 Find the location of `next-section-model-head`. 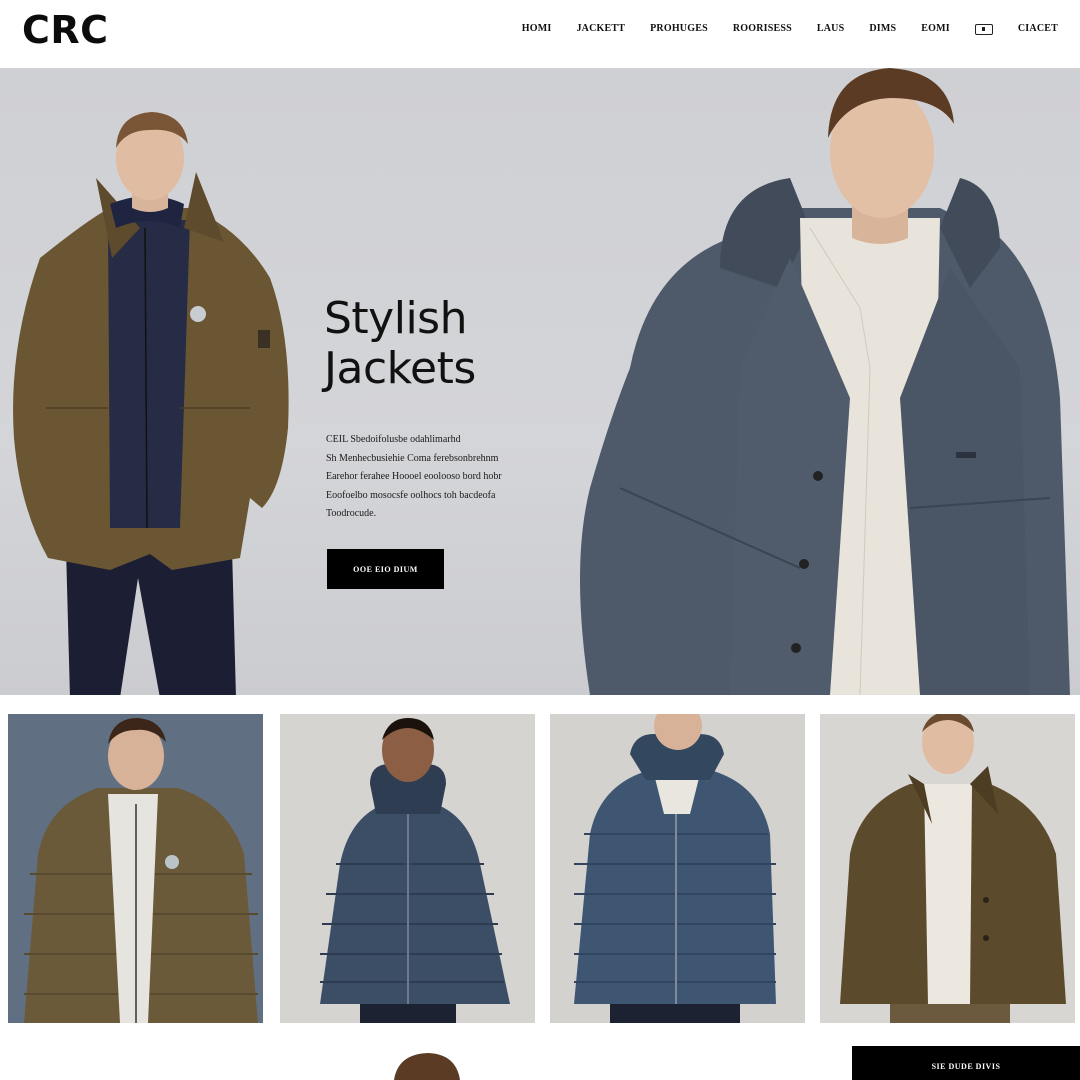

next-section-model-head is located at coordinates (427, 1066).